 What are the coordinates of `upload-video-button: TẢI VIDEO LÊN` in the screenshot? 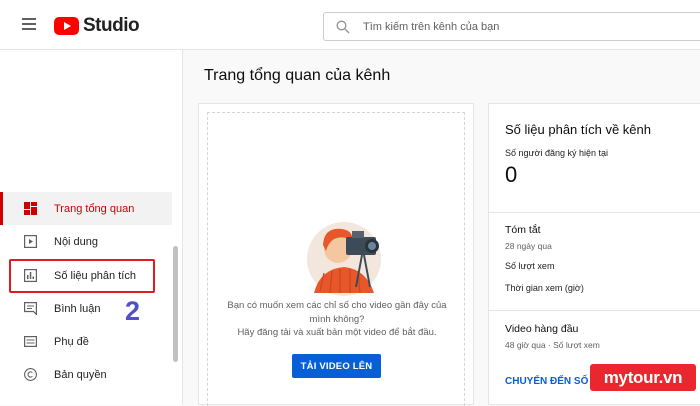 It's located at (336, 366).